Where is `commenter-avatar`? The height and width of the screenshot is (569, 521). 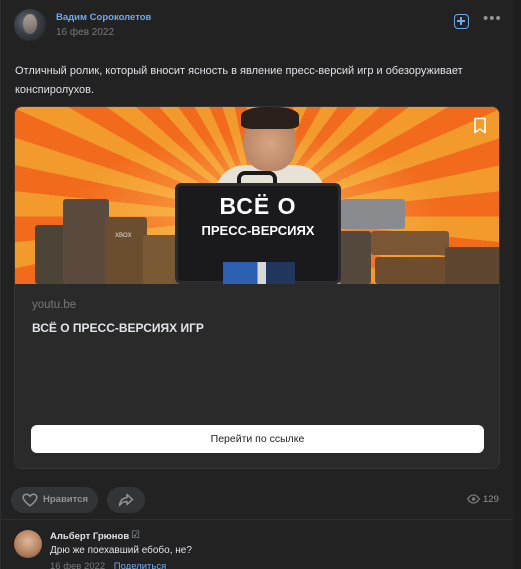
commenter-avatar is located at coordinates (28, 544).